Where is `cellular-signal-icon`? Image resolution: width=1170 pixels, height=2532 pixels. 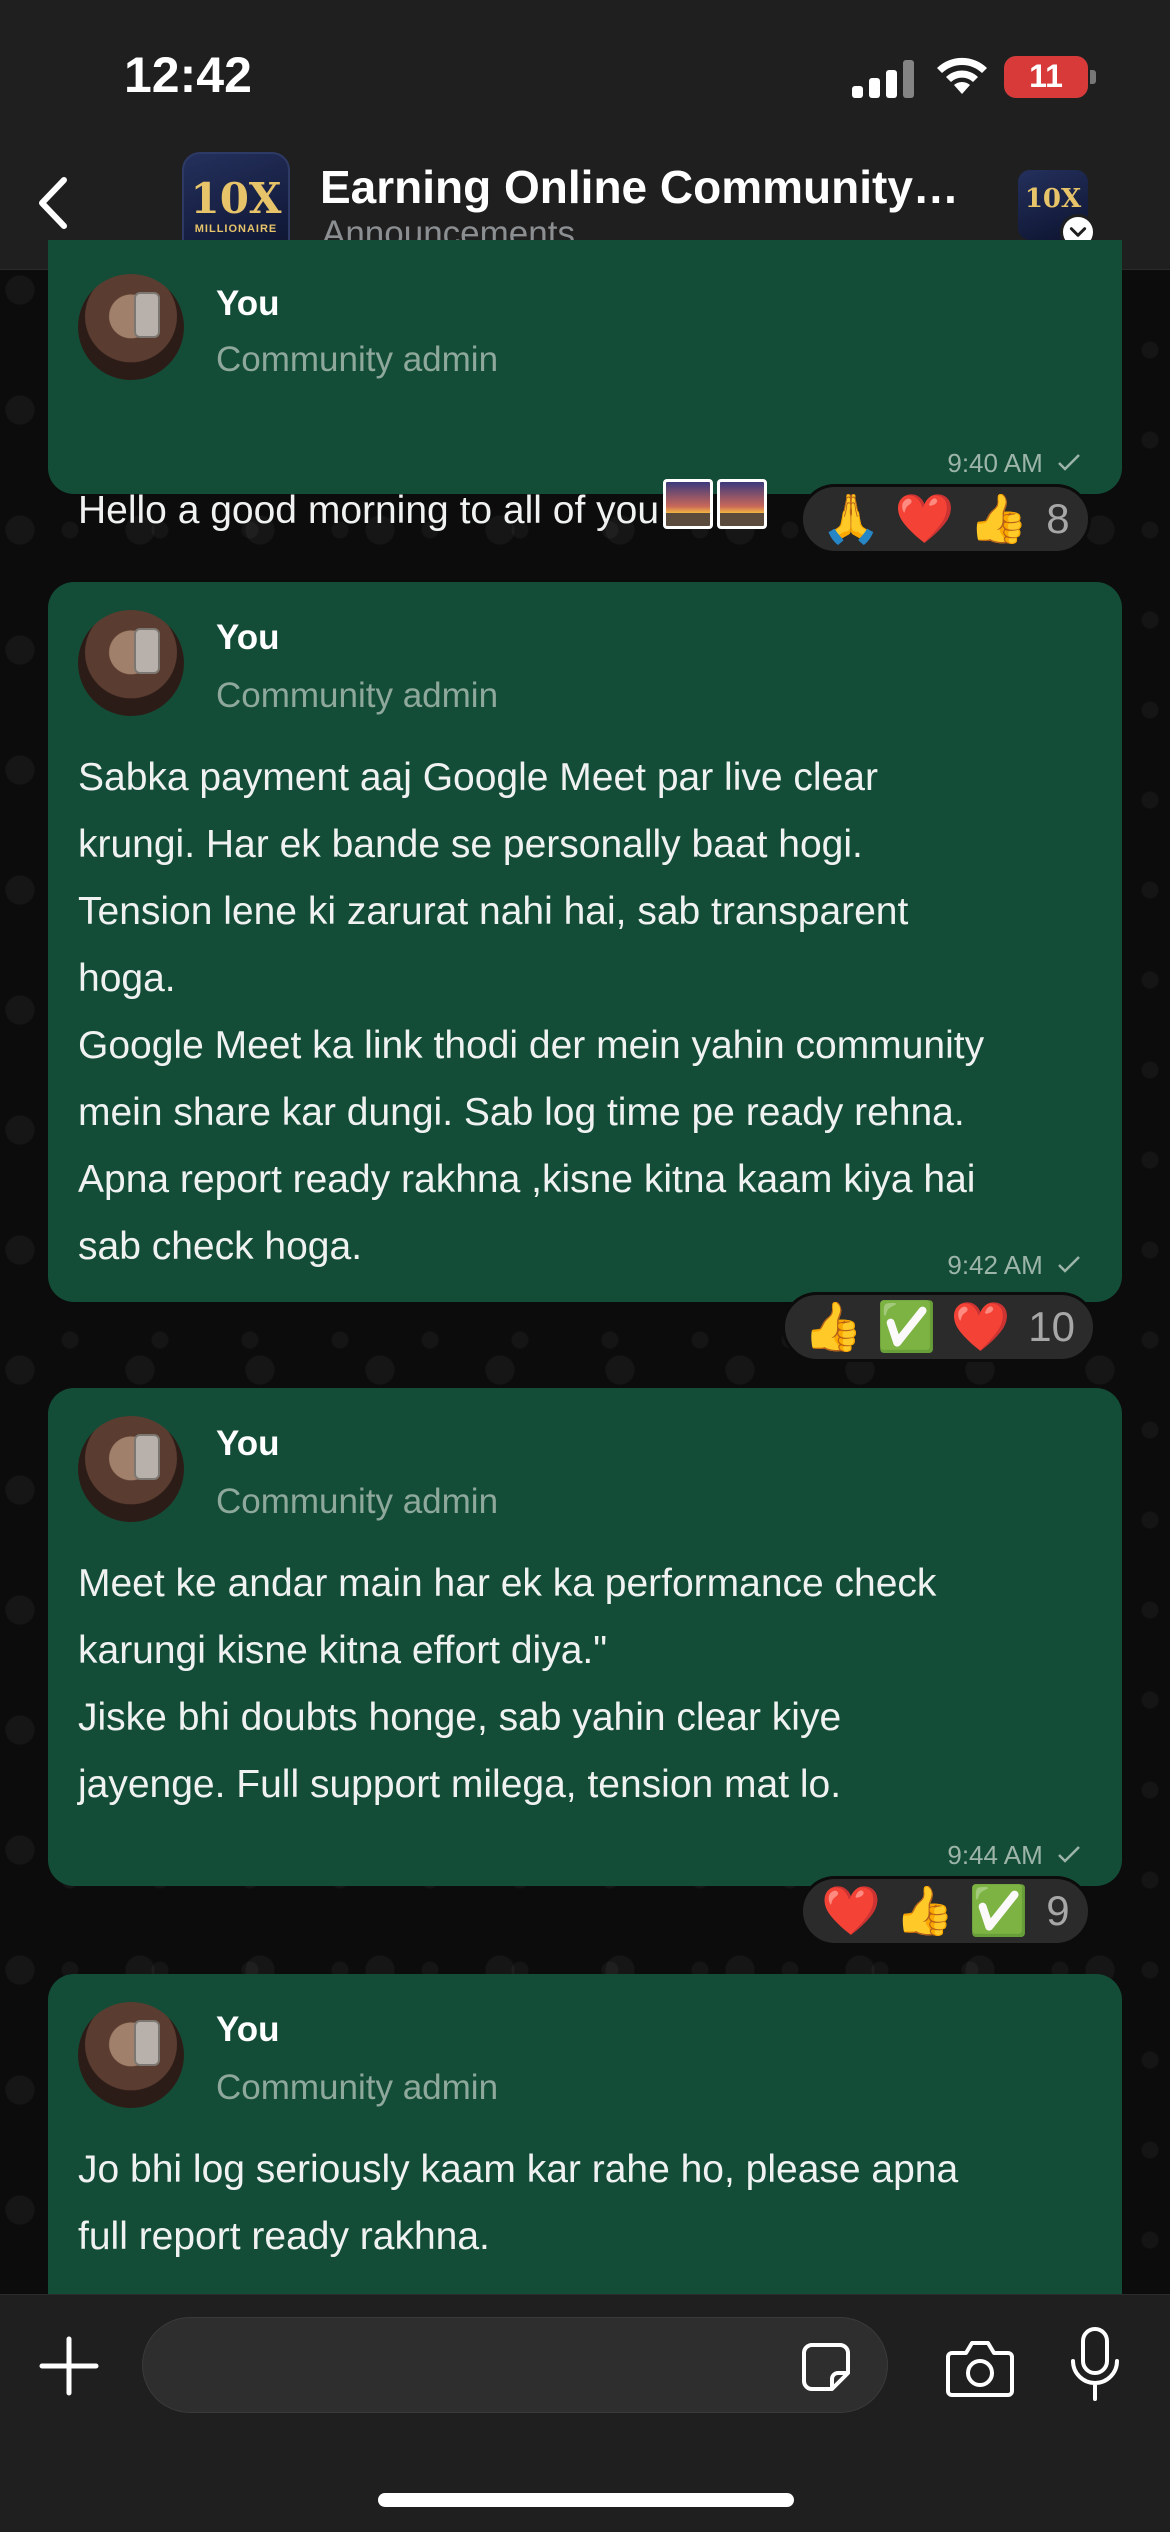 cellular-signal-icon is located at coordinates (884, 78).